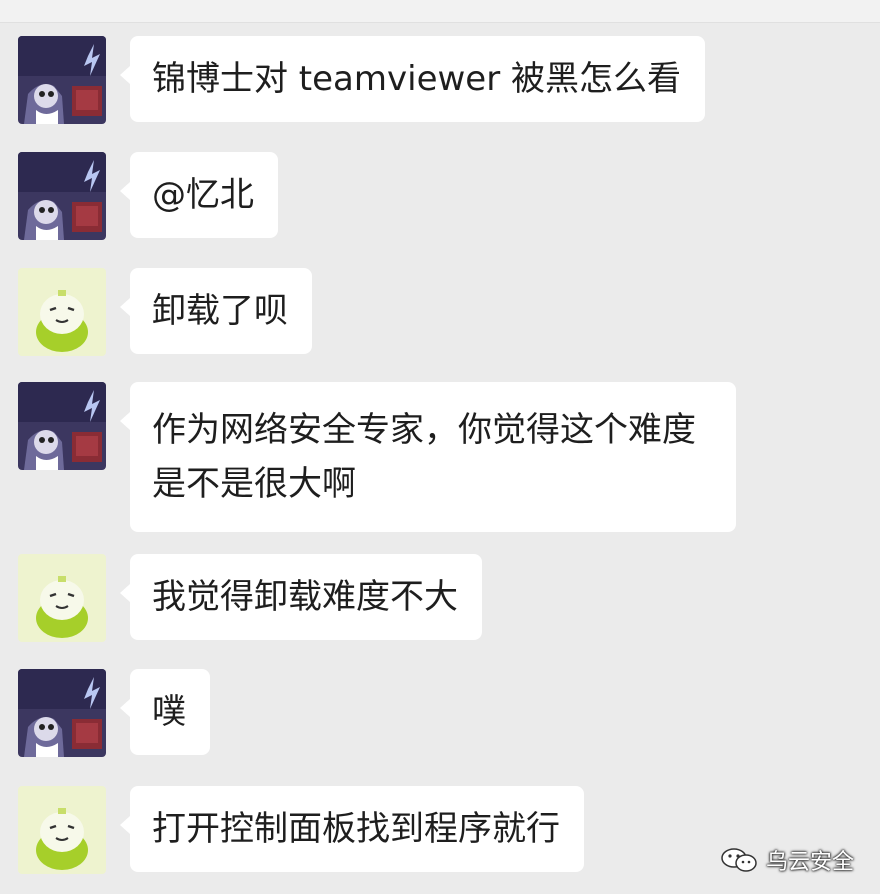 This screenshot has width=880, height=894. What do you see at coordinates (305, 597) in the screenshot?
I see `message-text: 我觉得卸载难度不大` at bounding box center [305, 597].